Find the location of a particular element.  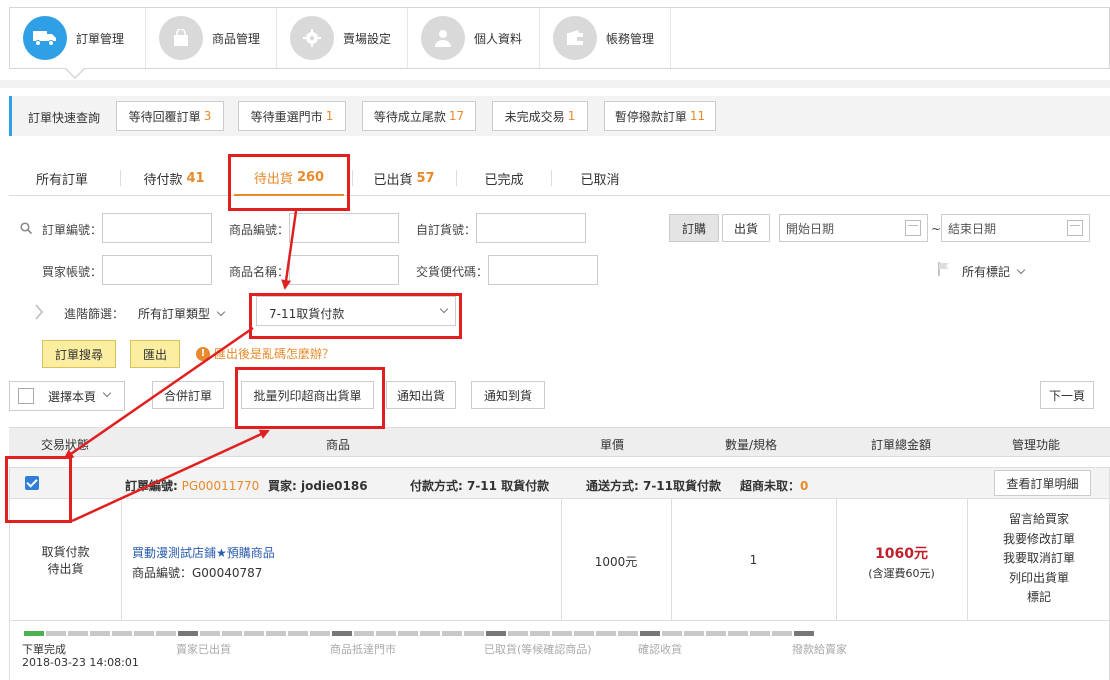

nav-accounting: 帳務管理 is located at coordinates (605, 38).